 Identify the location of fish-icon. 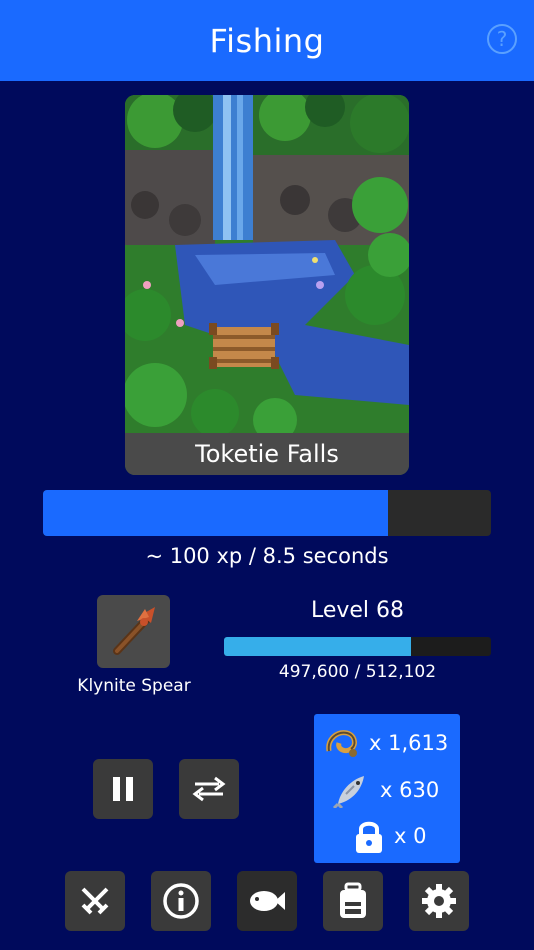
(348, 792).